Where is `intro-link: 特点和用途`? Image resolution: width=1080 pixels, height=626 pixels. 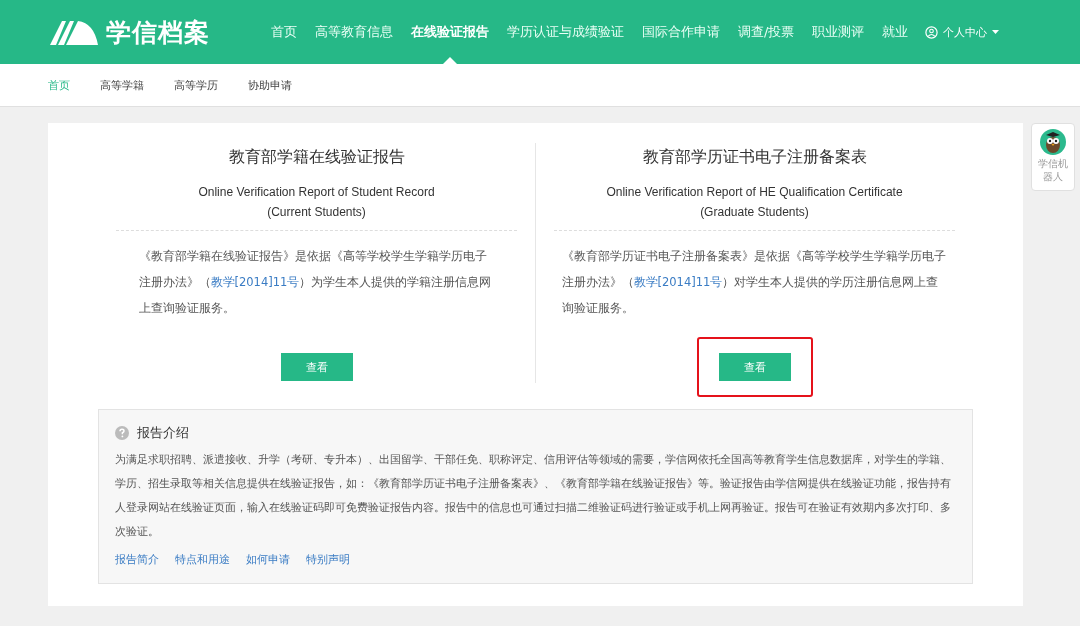
intro-link: 特点和用途 is located at coordinates (202, 559).